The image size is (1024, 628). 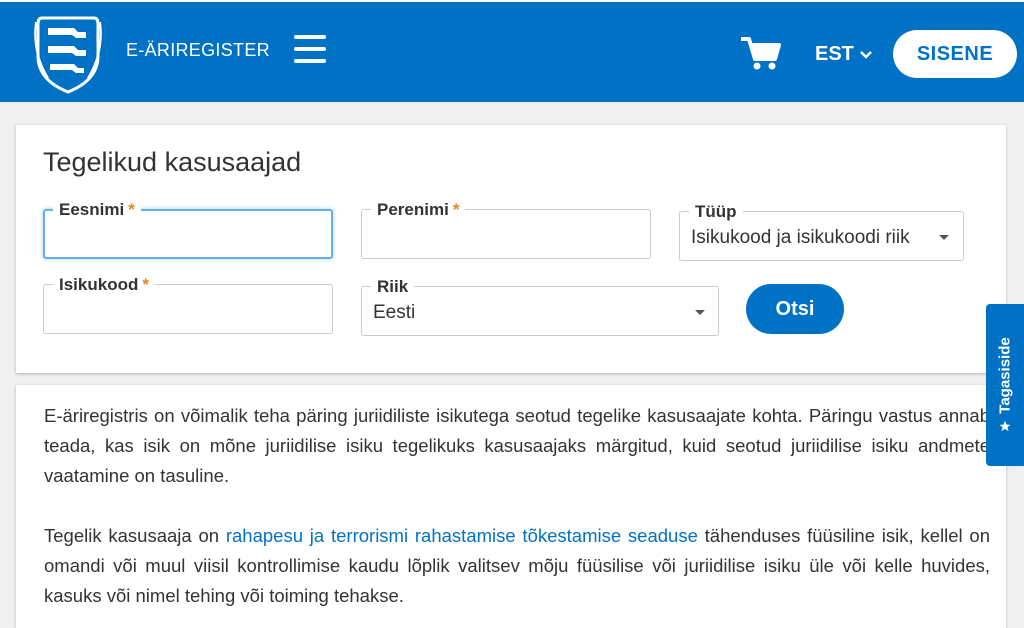 I want to click on country-selected-value: Eesti, so click(x=394, y=312).